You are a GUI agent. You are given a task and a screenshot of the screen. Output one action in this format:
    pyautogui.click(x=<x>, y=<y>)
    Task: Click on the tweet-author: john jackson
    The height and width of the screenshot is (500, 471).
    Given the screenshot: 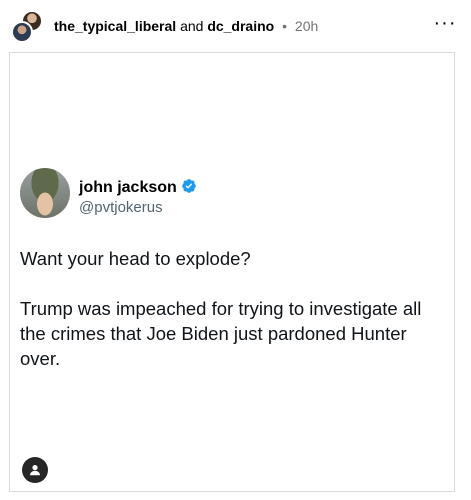 What is the action you would take?
    pyautogui.click(x=138, y=188)
    